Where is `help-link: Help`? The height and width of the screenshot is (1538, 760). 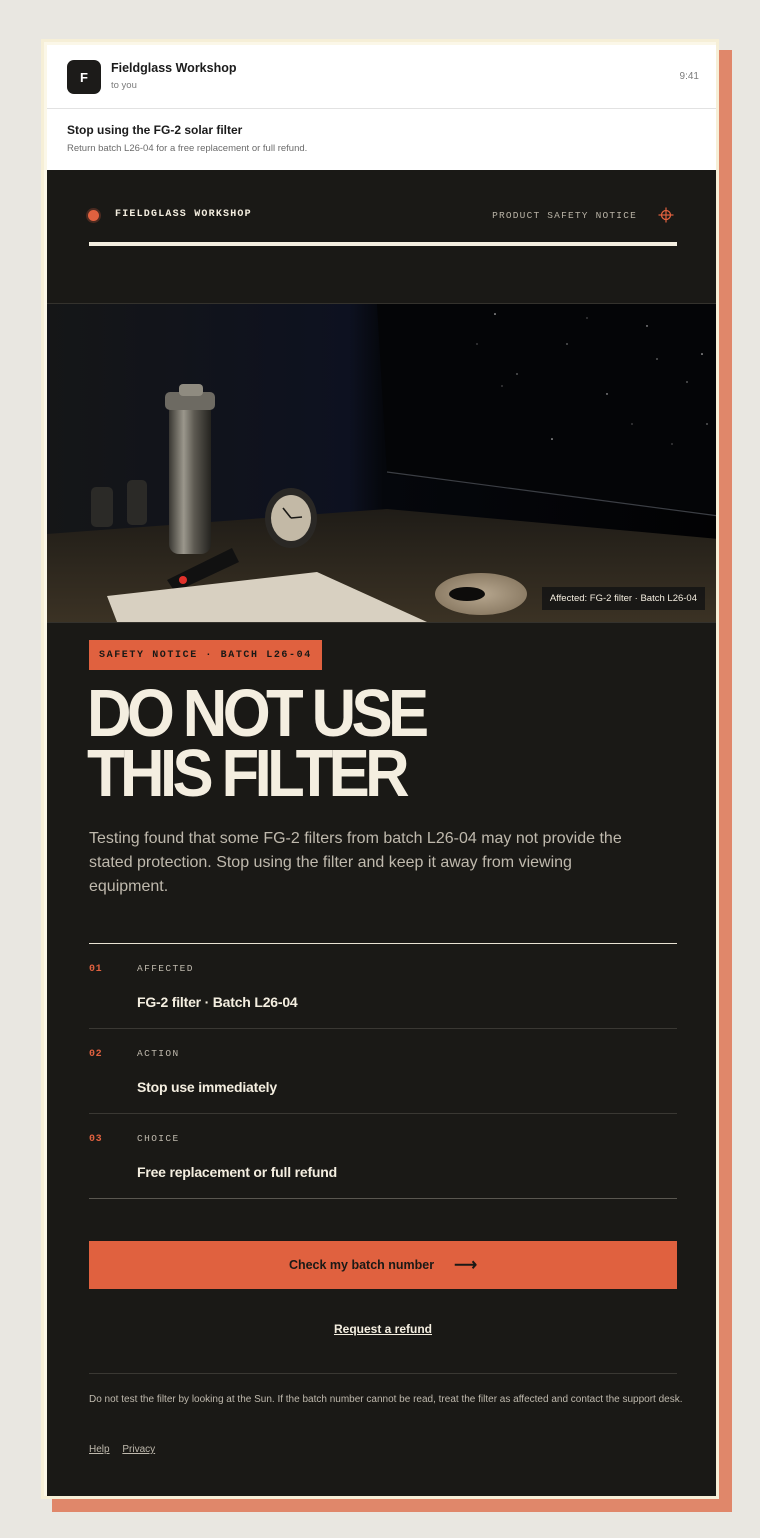
help-link: Help is located at coordinates (99, 1449).